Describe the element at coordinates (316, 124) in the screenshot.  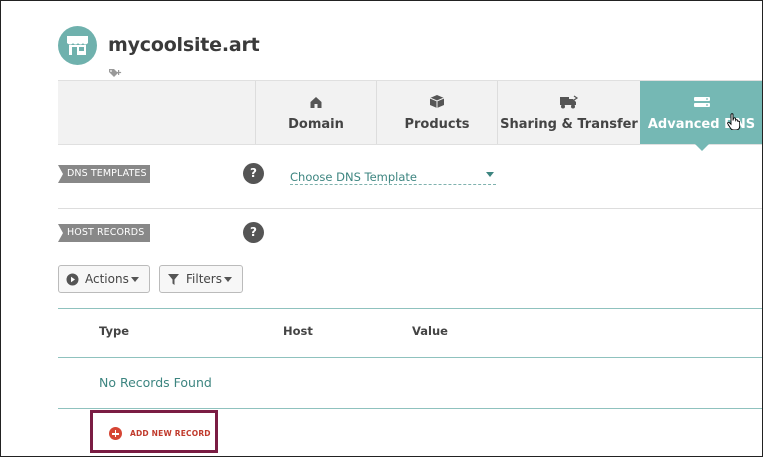
I see `tab-label: Domain` at that location.